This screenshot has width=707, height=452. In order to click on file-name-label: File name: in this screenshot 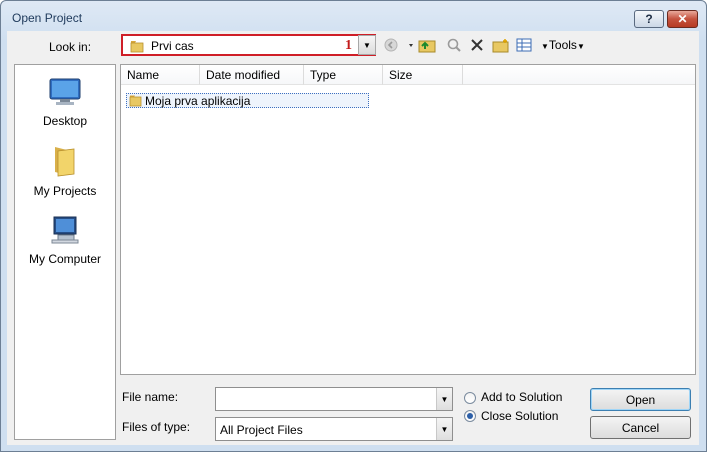, I will do `click(150, 397)`.